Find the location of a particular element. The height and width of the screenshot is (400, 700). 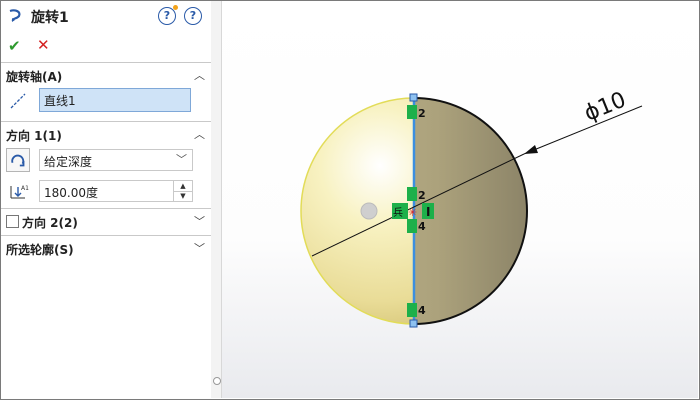

relation-label-mid: 2 is located at coordinates (422, 195).